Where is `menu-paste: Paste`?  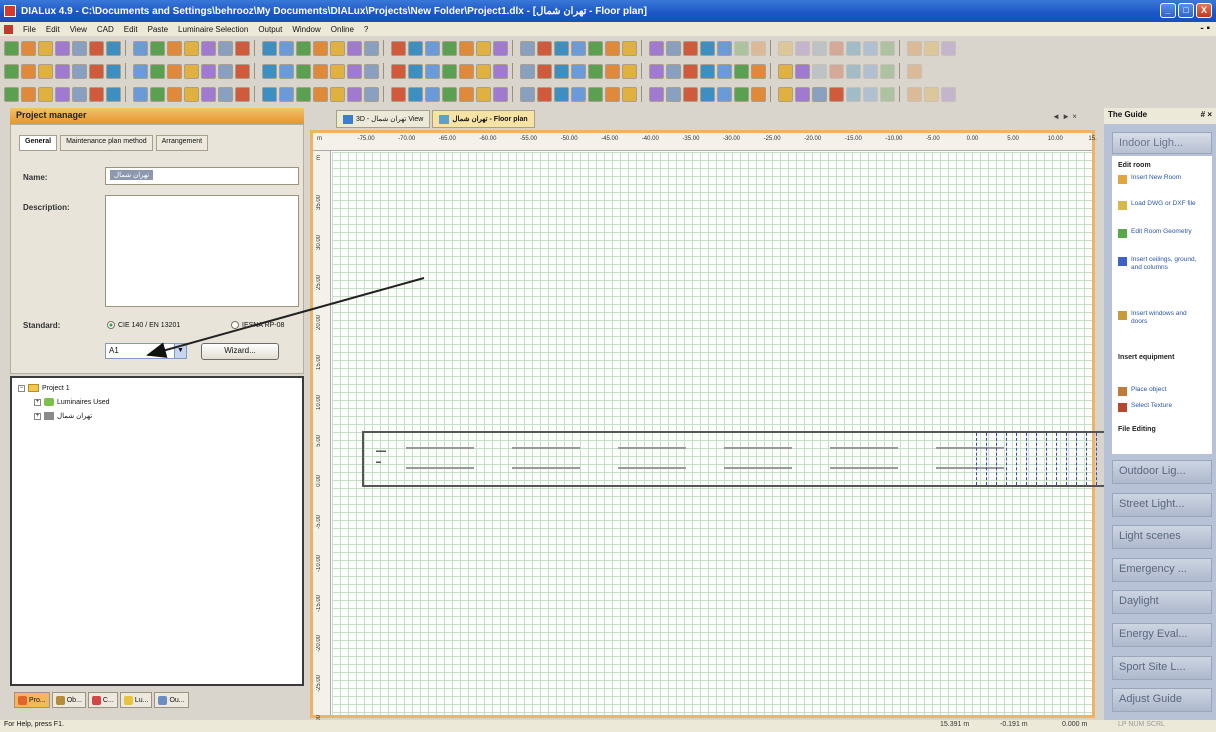
menu-paste: Paste is located at coordinates (158, 29).